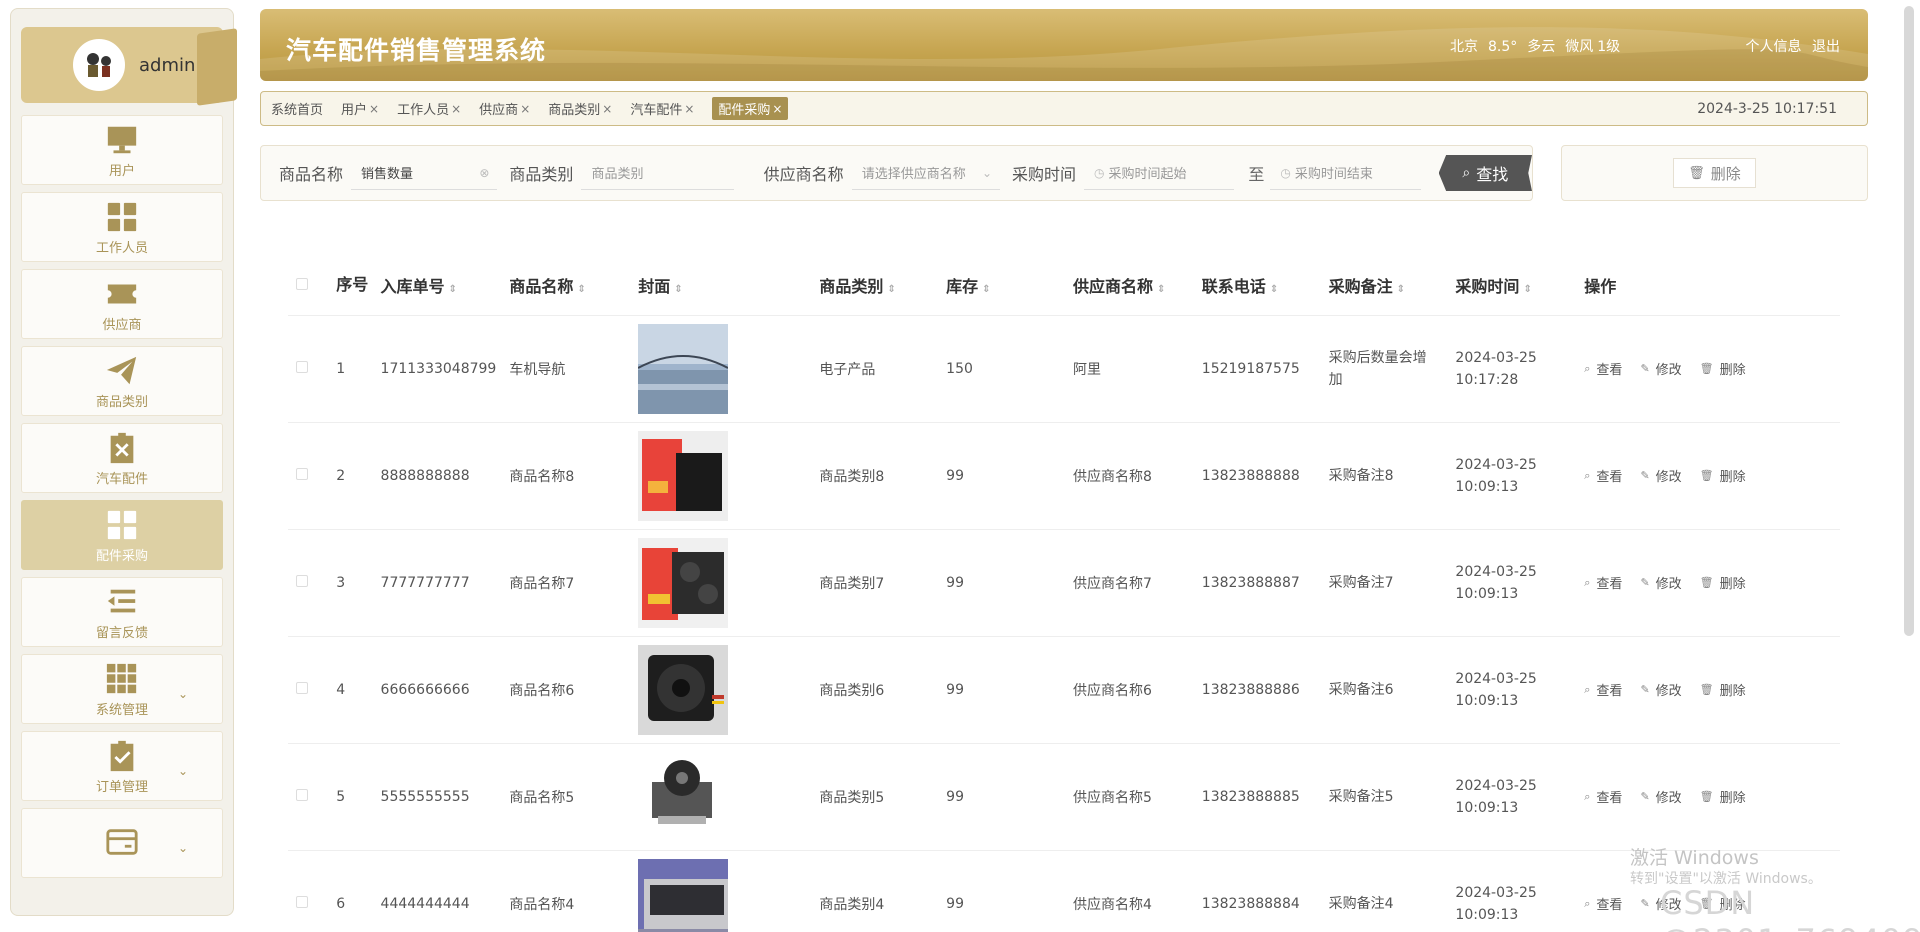  I want to click on watermark-csdn: CSDN @2301_76940964, so click(1790, 908).